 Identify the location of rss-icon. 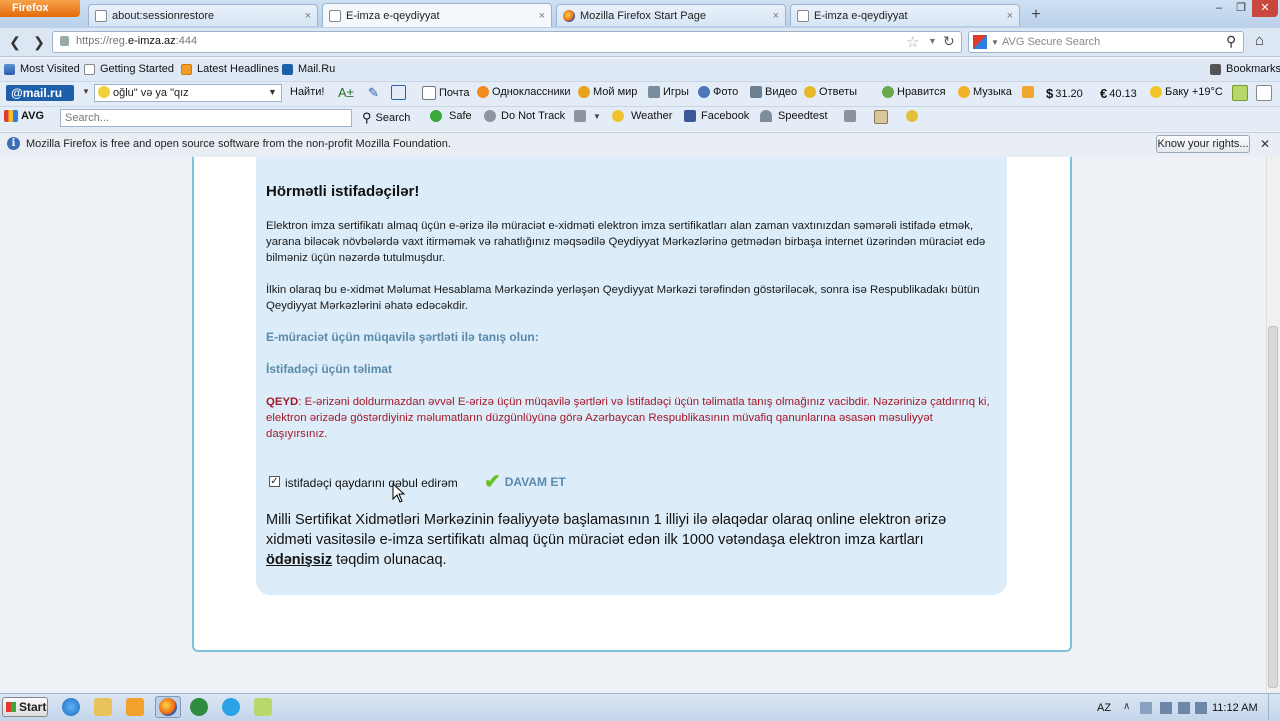
(186, 69).